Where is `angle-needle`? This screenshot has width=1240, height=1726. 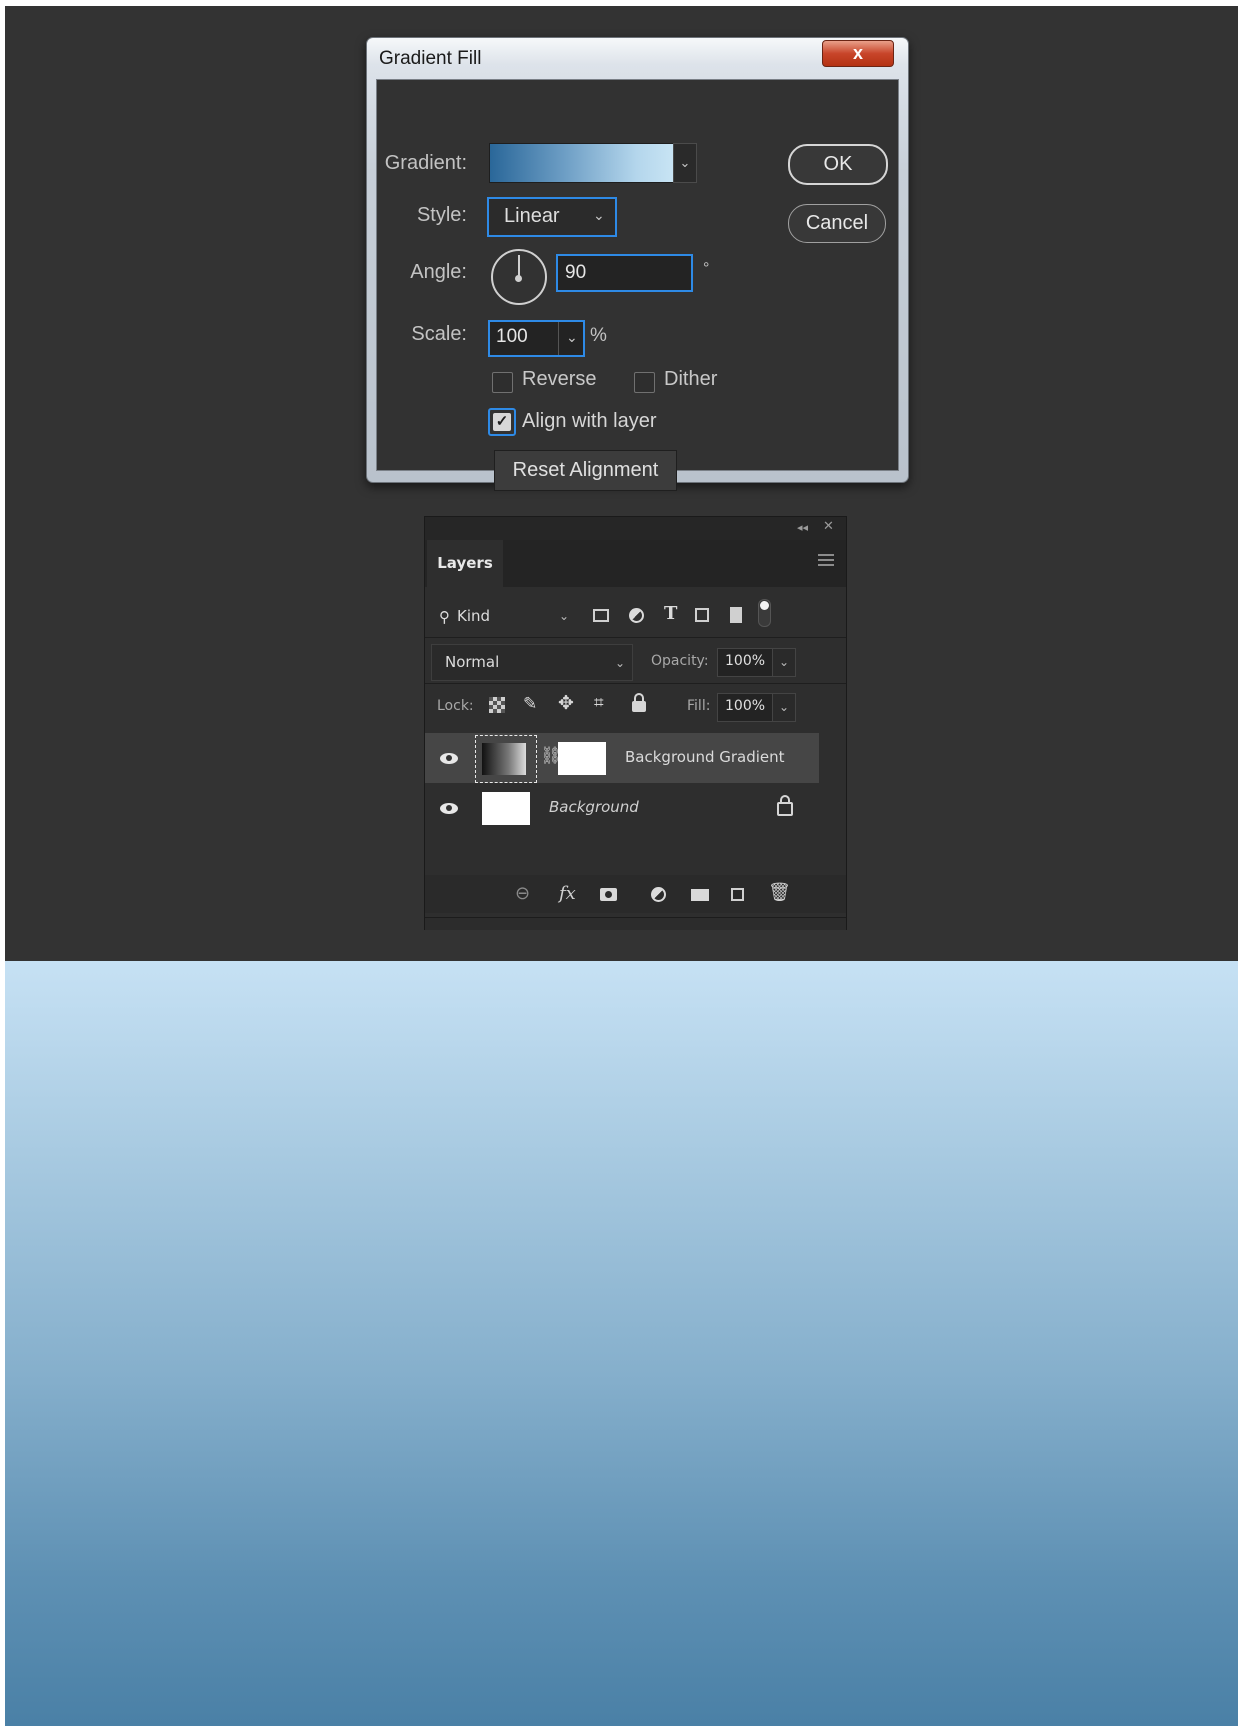 angle-needle is located at coordinates (519, 266).